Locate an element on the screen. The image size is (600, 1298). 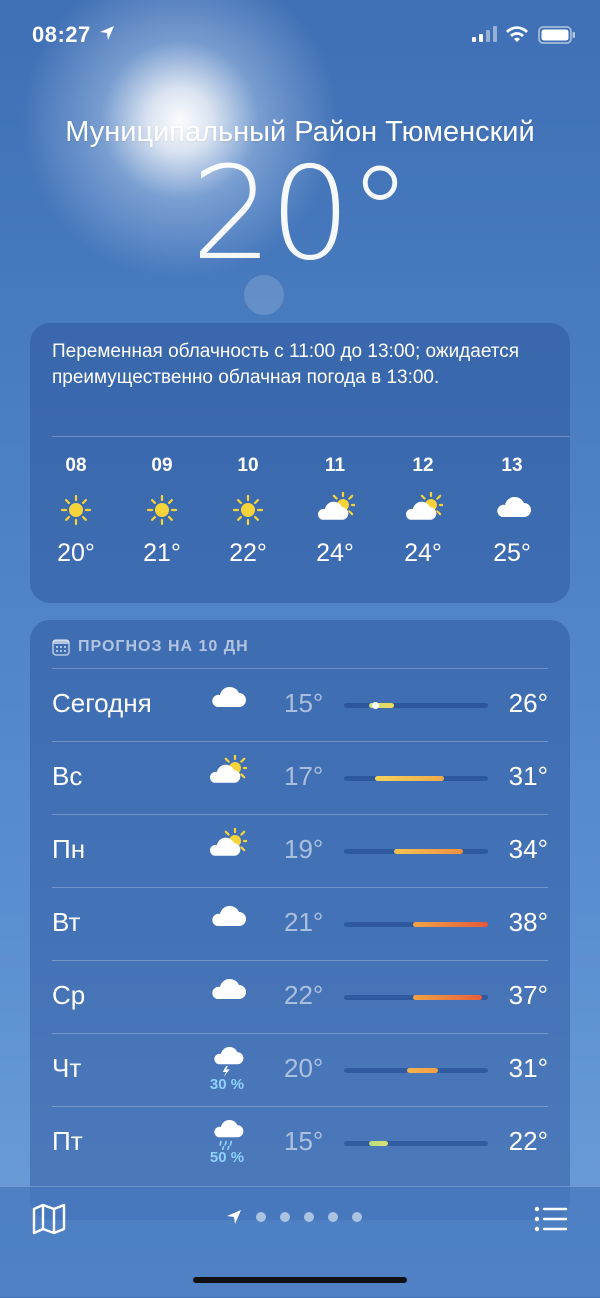
home-indicator is located at coordinates (300, 1280).